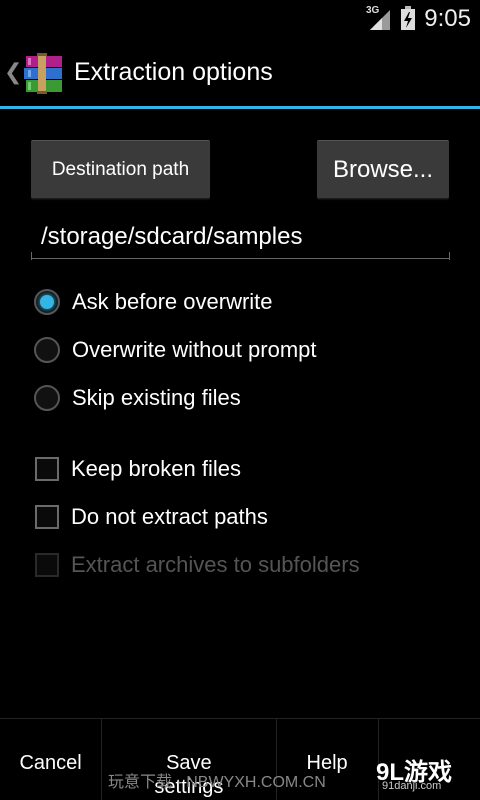 This screenshot has width=480, height=800. I want to click on clock: 9:05, so click(447, 18).